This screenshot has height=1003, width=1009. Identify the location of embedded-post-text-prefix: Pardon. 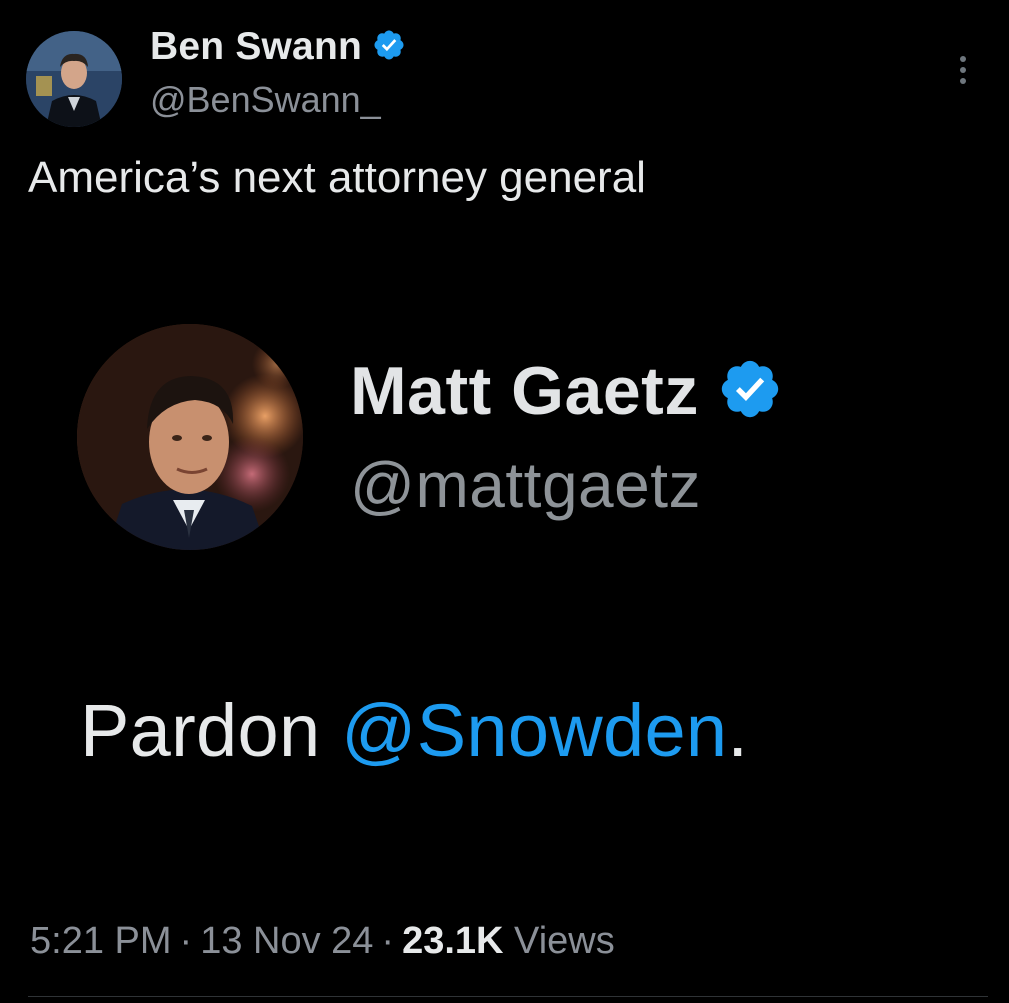
(211, 730).